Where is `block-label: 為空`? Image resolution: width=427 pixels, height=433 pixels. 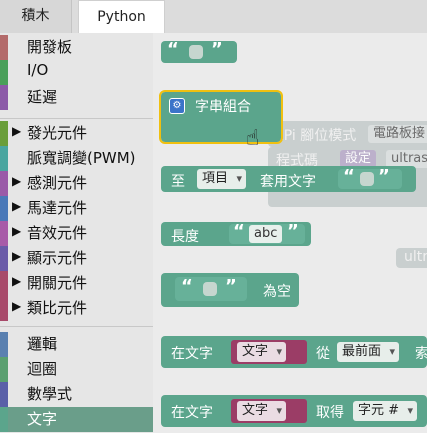 block-label: 為空 is located at coordinates (277, 292).